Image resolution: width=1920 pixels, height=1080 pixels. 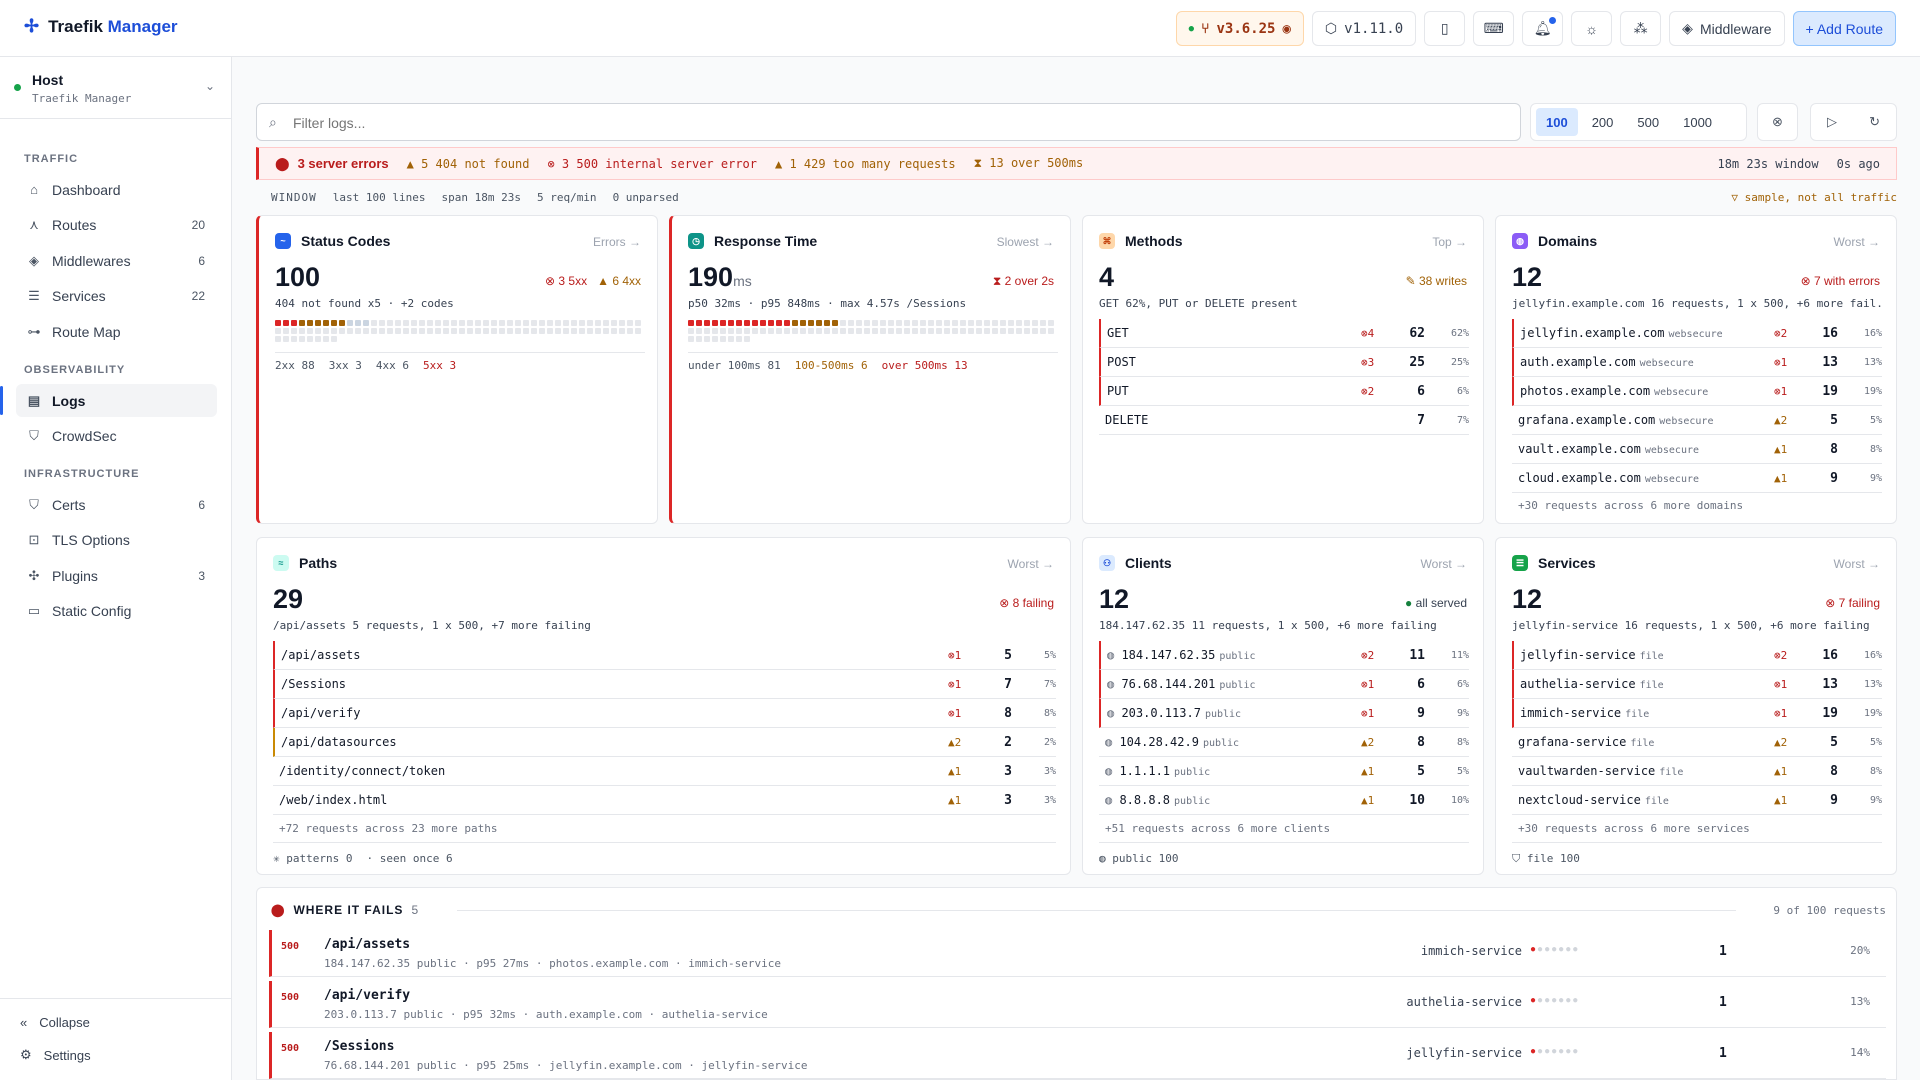 What do you see at coordinates (1543, 28) in the screenshot?
I see `notifications-button: 🔔︎` at bounding box center [1543, 28].